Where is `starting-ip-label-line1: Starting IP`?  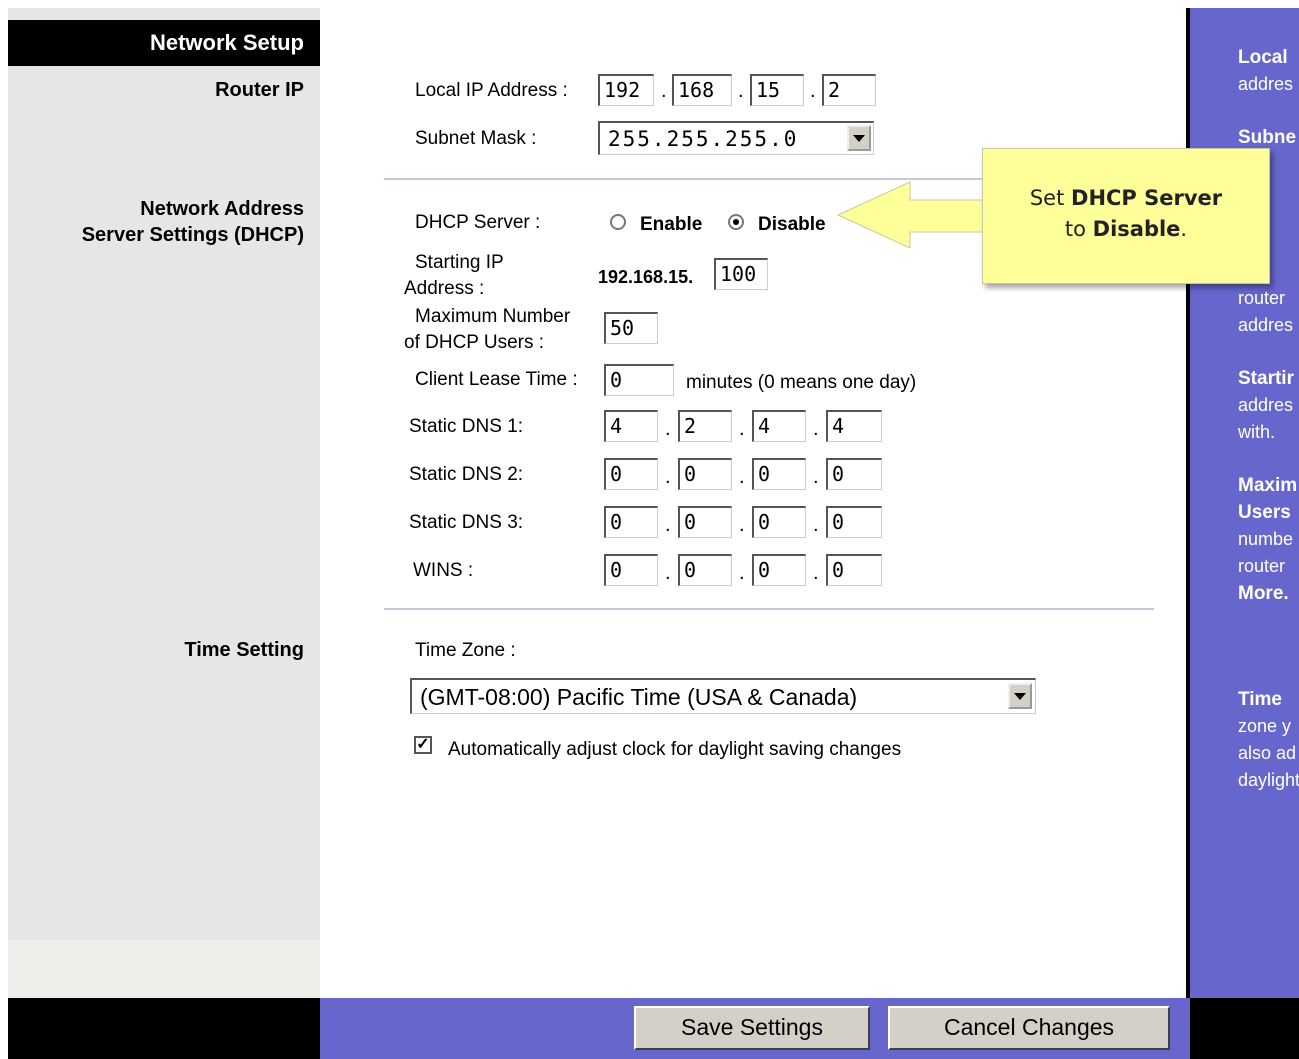
starting-ip-label-line1: Starting IP is located at coordinates (459, 262).